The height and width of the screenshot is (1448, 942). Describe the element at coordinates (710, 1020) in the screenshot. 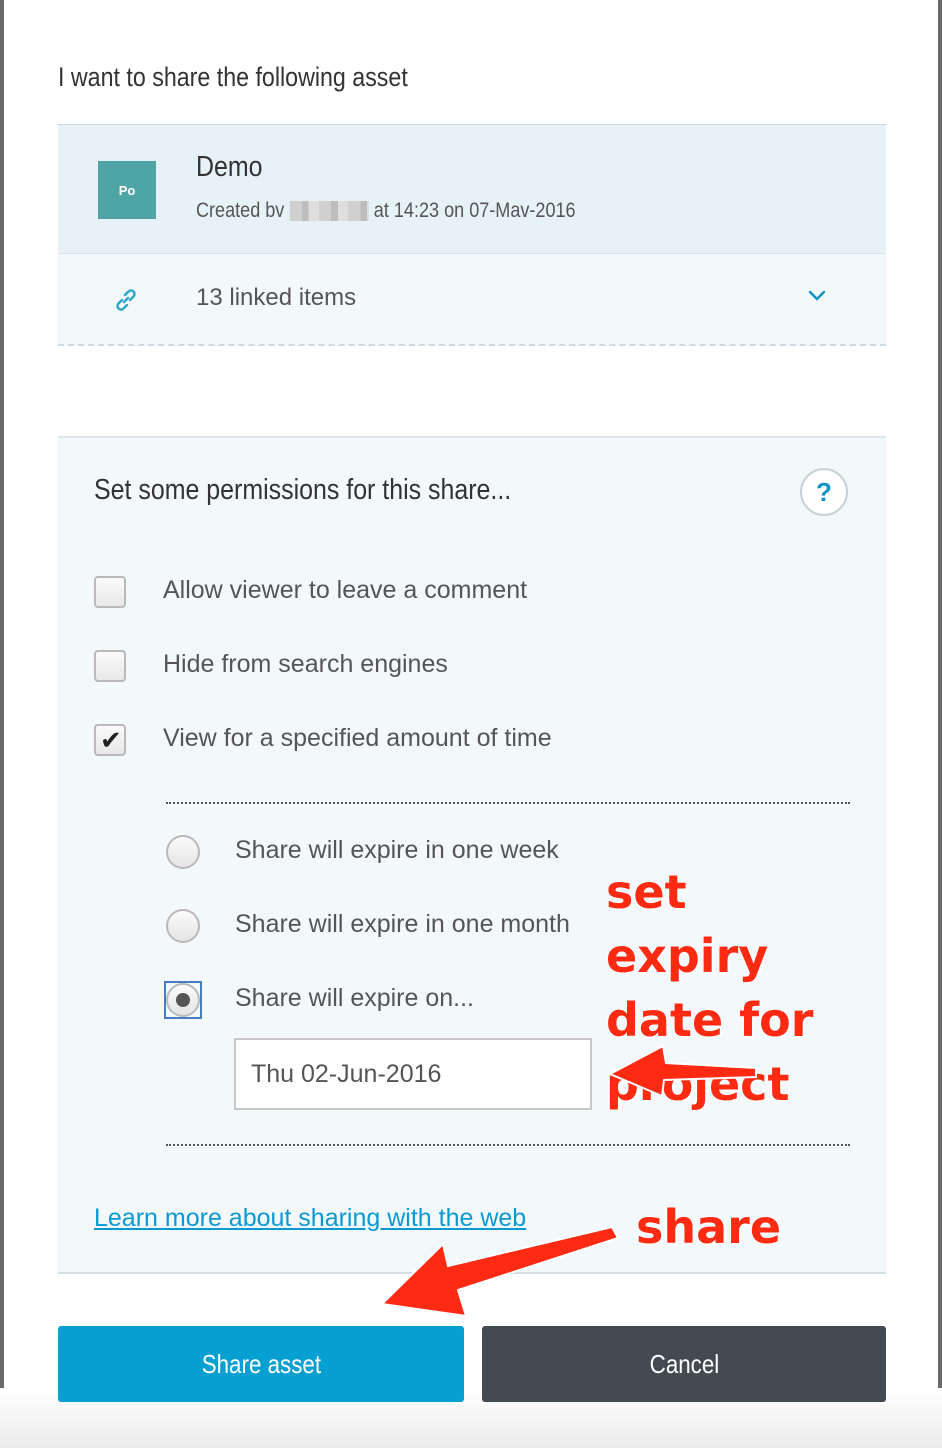

I see `annotation-line: date for` at that location.